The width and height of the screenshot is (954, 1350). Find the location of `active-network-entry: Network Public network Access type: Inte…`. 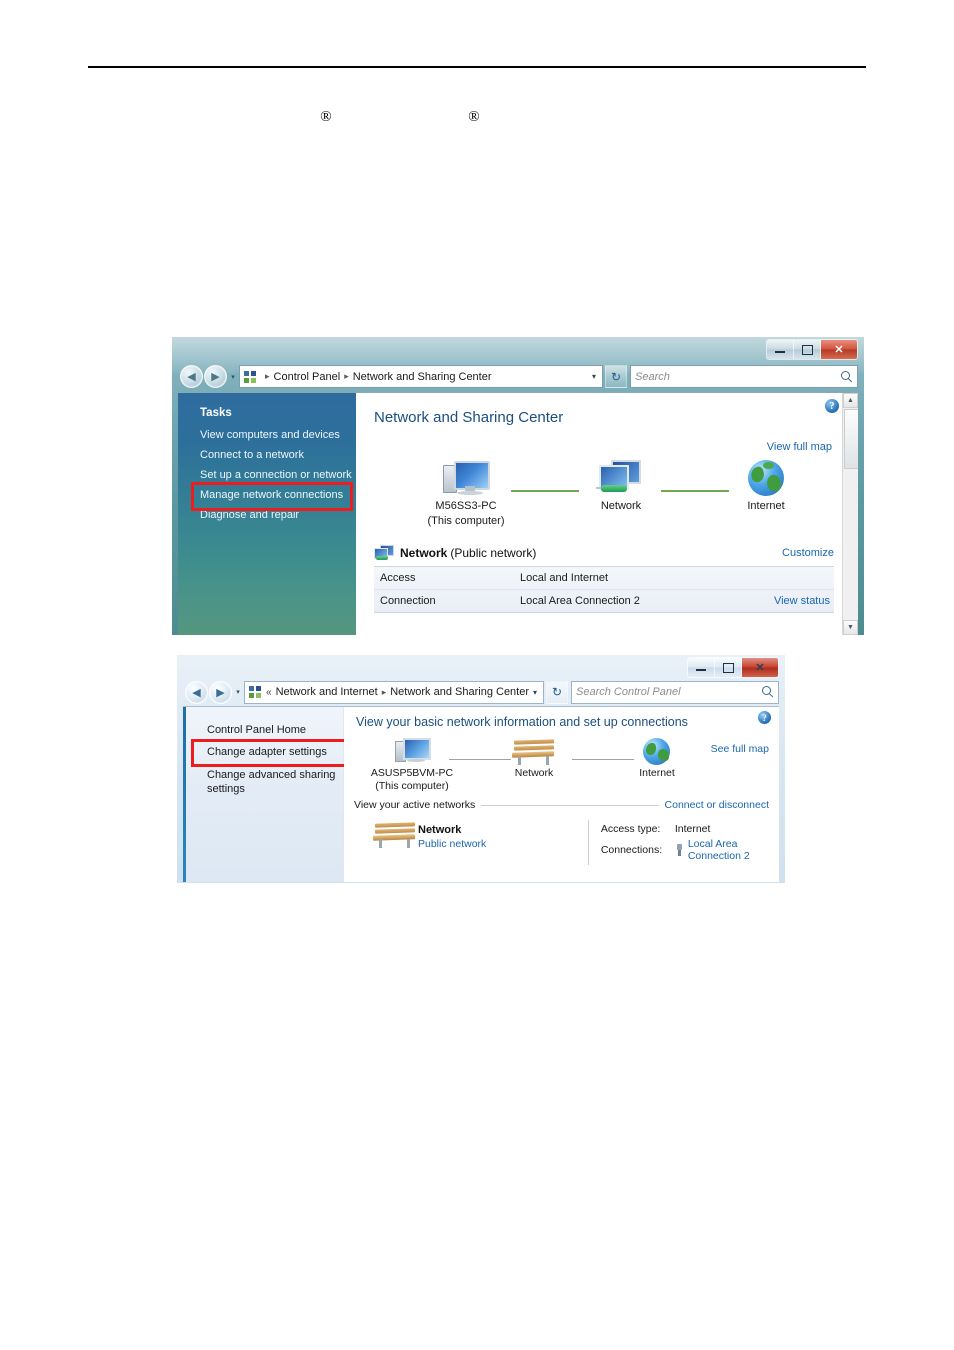

active-network-entry: Network Public network Access type: Inte… is located at coordinates (570, 842).